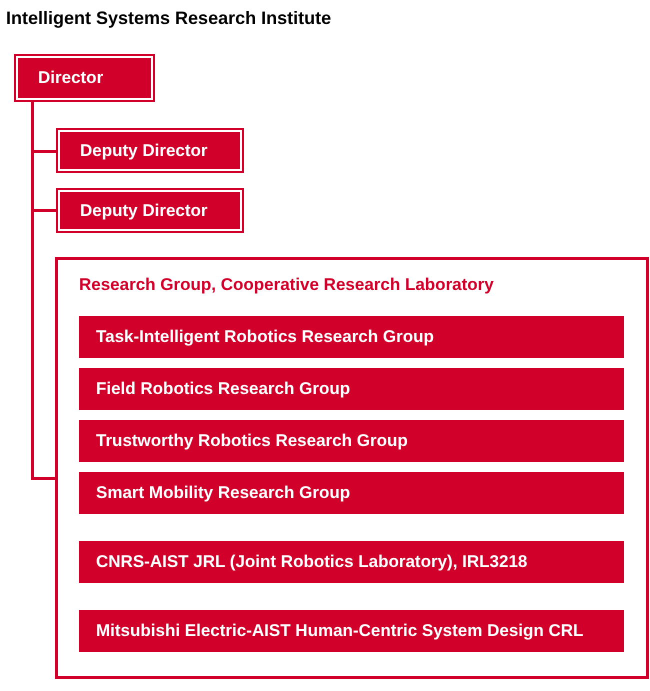 This screenshot has width=650, height=691. I want to click on page-title: Intelligent Systems Research Institute, so click(169, 18).